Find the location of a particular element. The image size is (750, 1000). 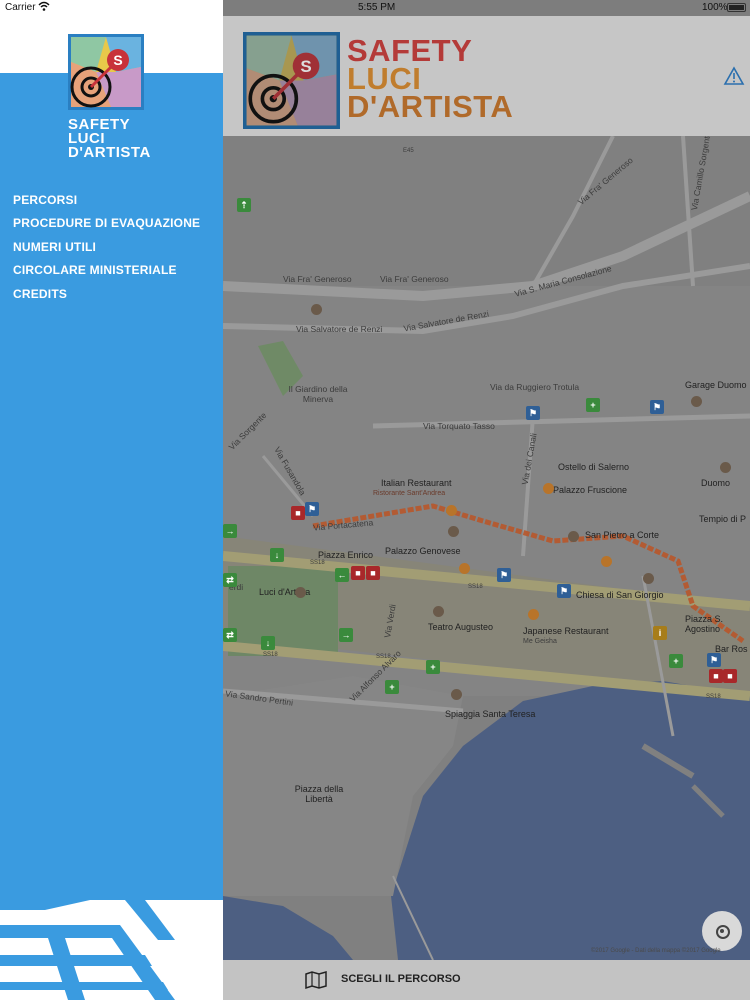

app-title: SAFETY LUCI D'ARTISTA is located at coordinates (430, 79).